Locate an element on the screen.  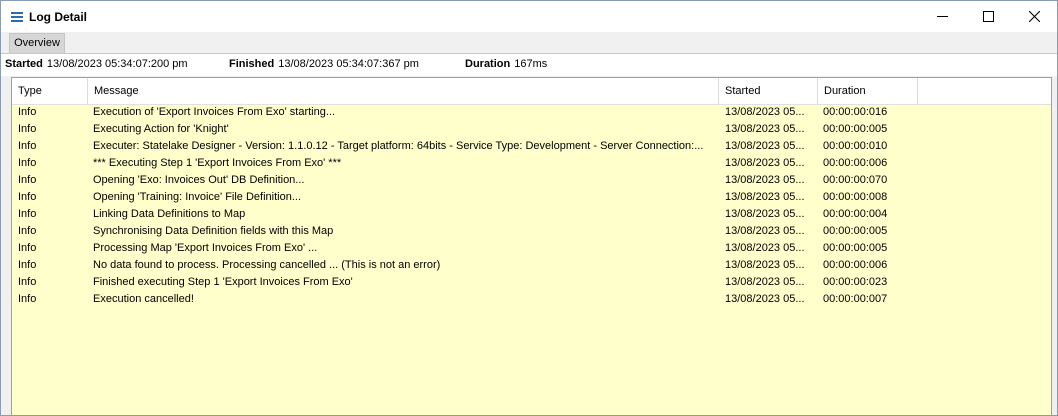
tab-overview: Overview is located at coordinates (37, 43).